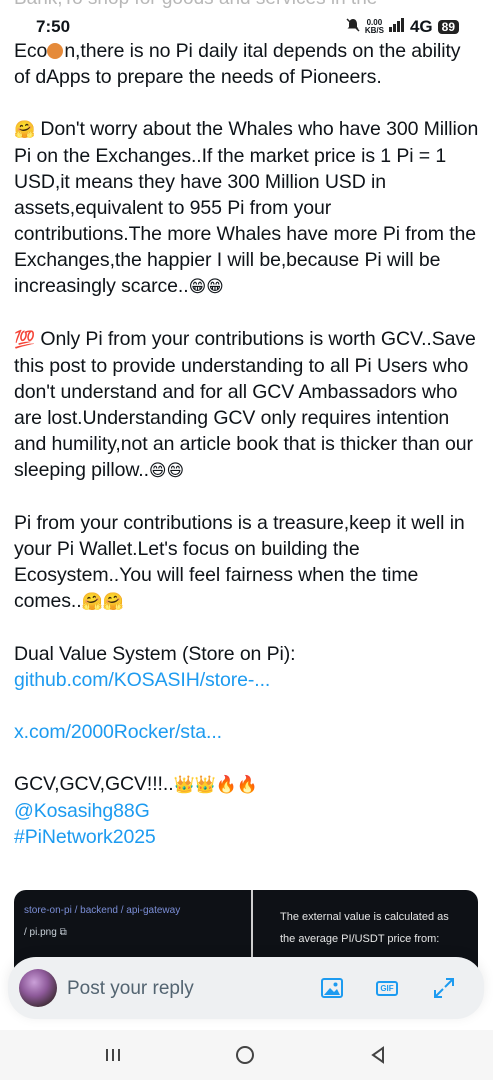  Describe the element at coordinates (25, 339) in the screenshot. I see `hundred-emoji: 💯` at that location.